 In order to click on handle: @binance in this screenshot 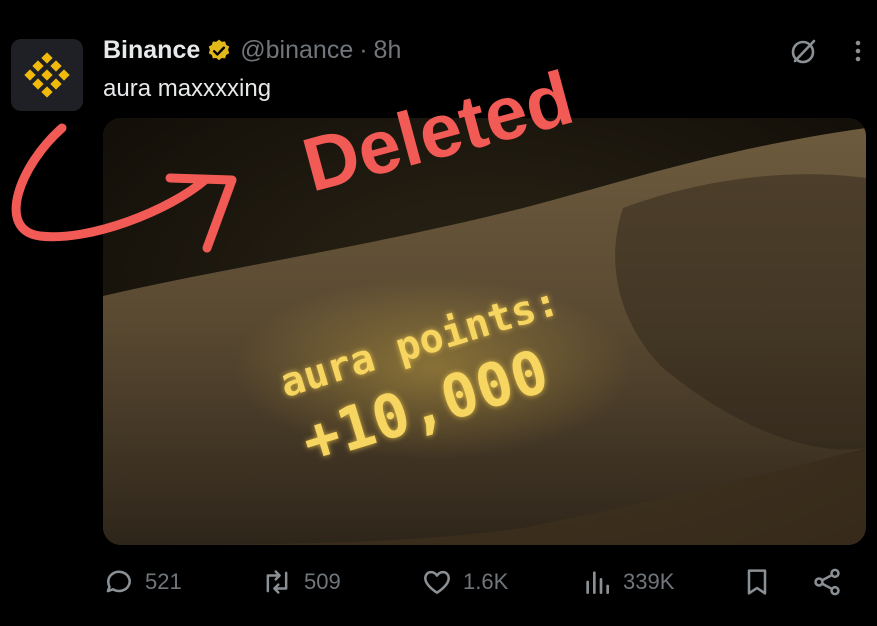, I will do `click(296, 50)`.